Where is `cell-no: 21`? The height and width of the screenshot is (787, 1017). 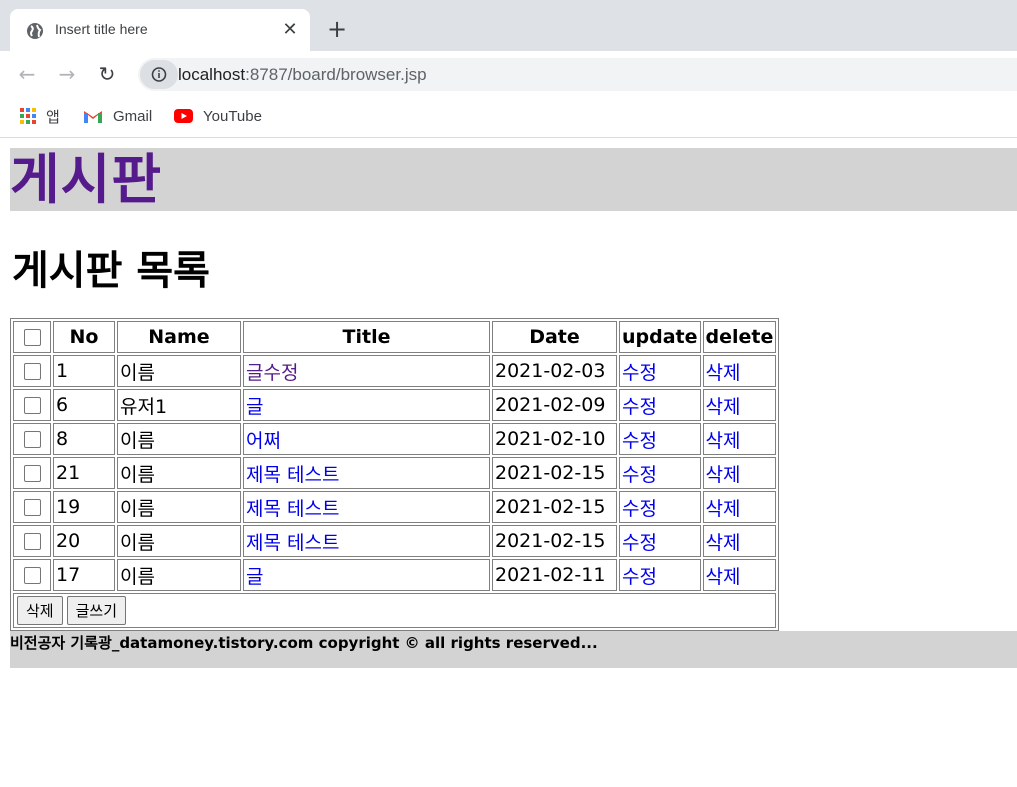
cell-no: 21 is located at coordinates (84, 473).